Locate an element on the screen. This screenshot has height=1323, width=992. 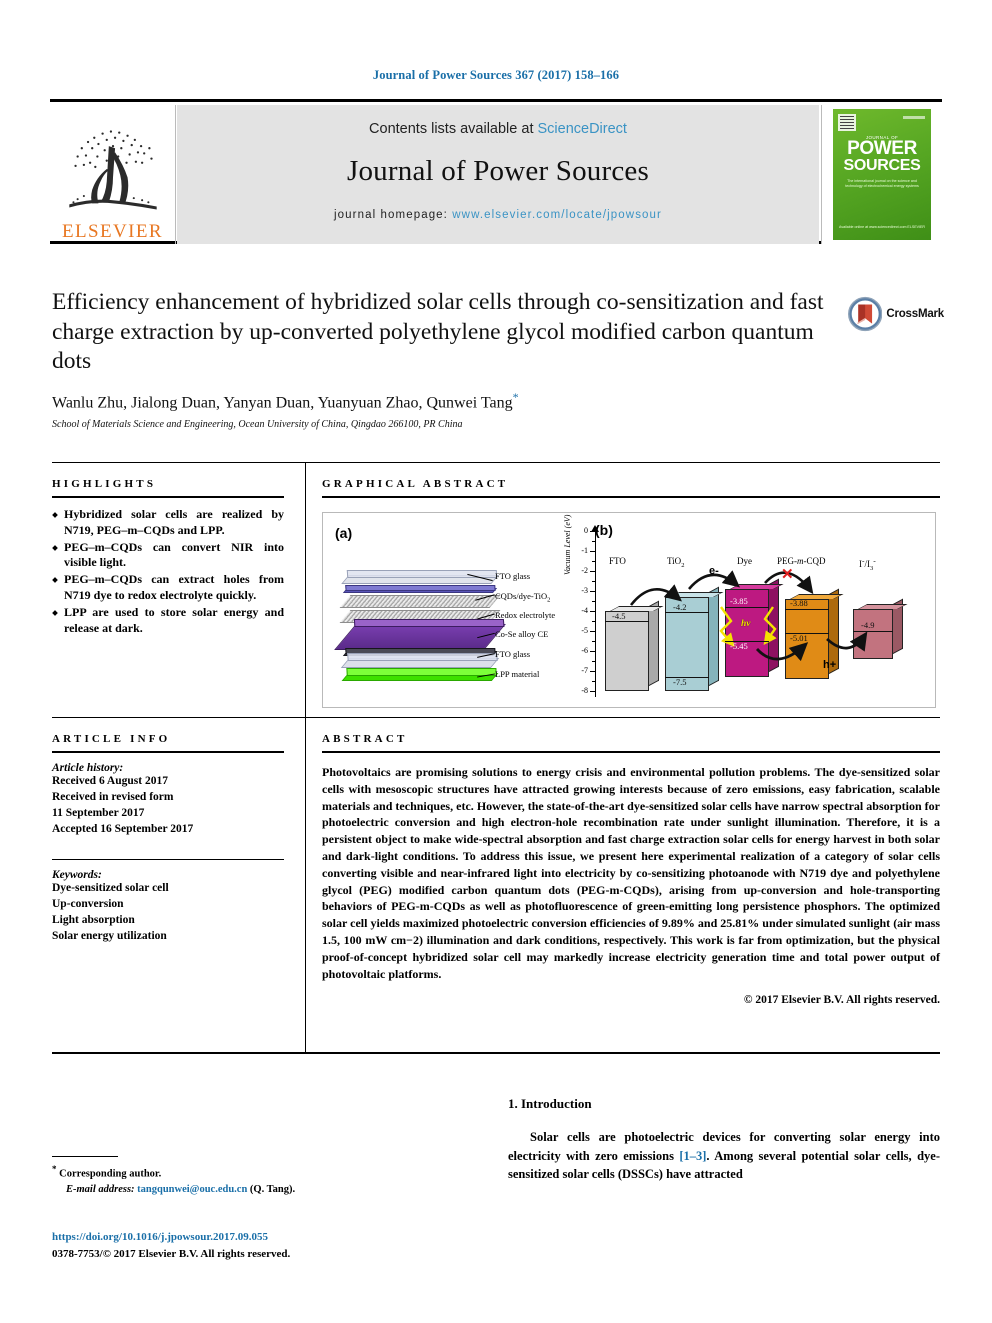
contents-prefix: Contents lists available at is located at coordinates (453, 129).